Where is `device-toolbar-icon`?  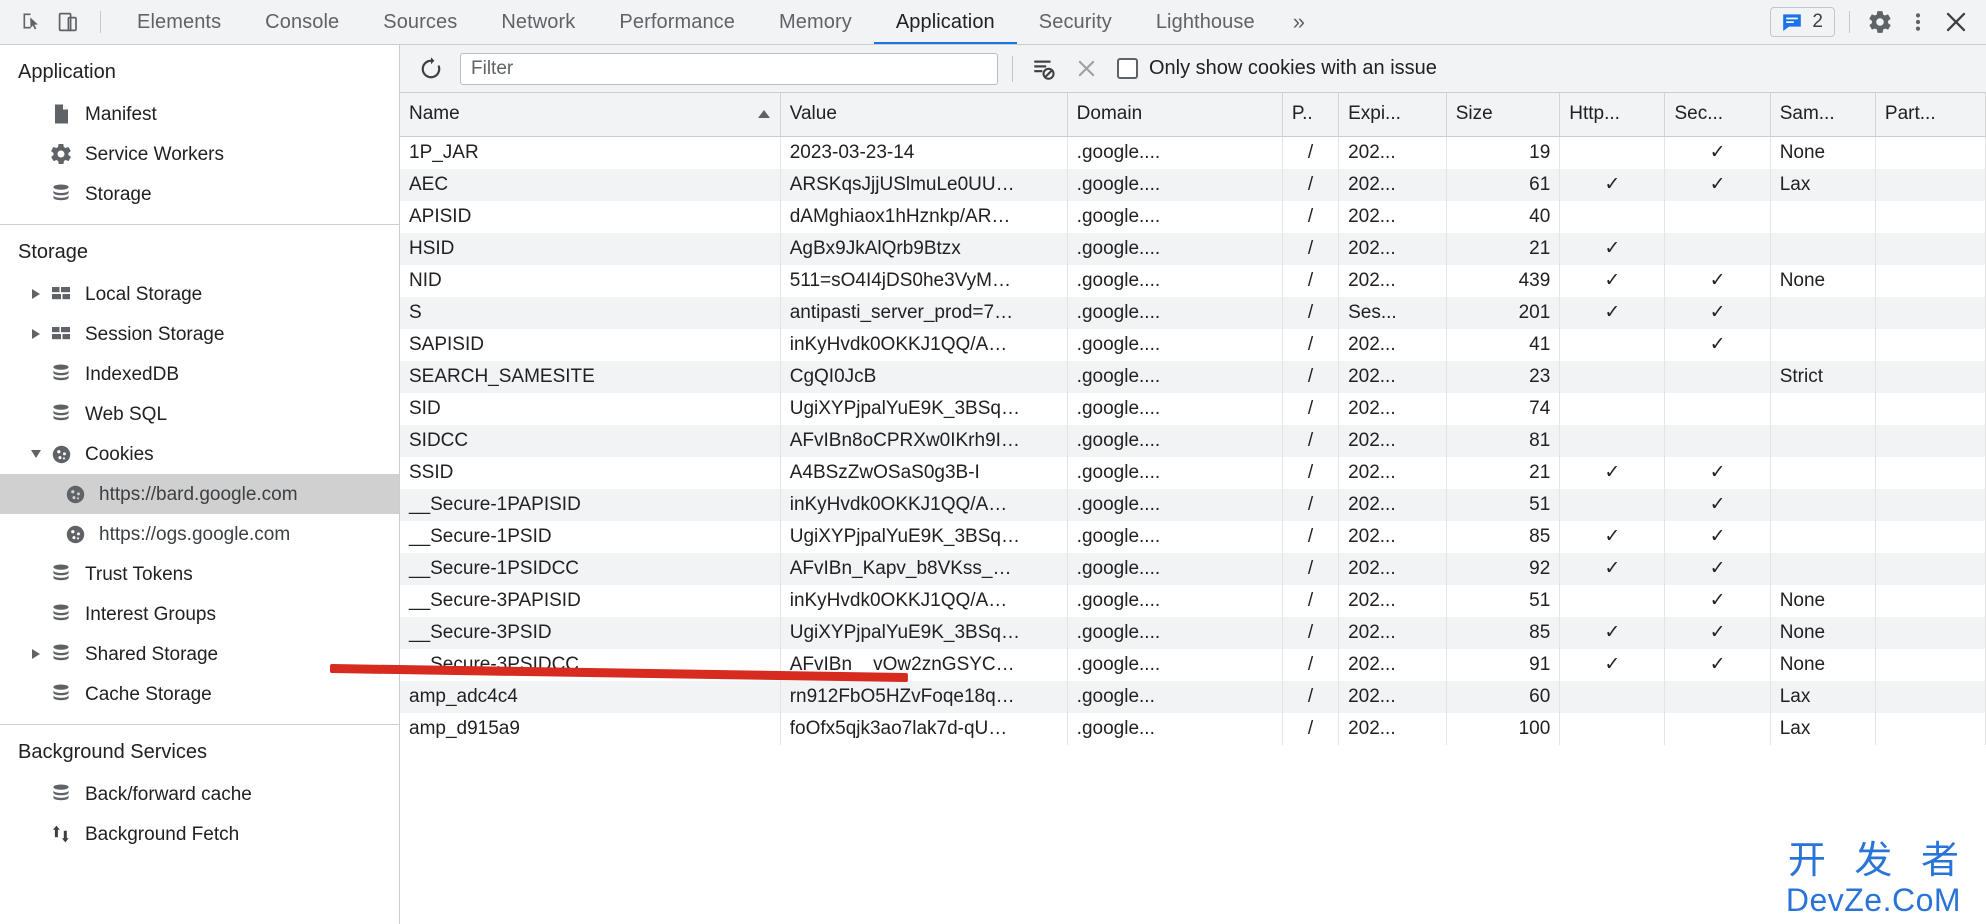 device-toolbar-icon is located at coordinates (68, 22).